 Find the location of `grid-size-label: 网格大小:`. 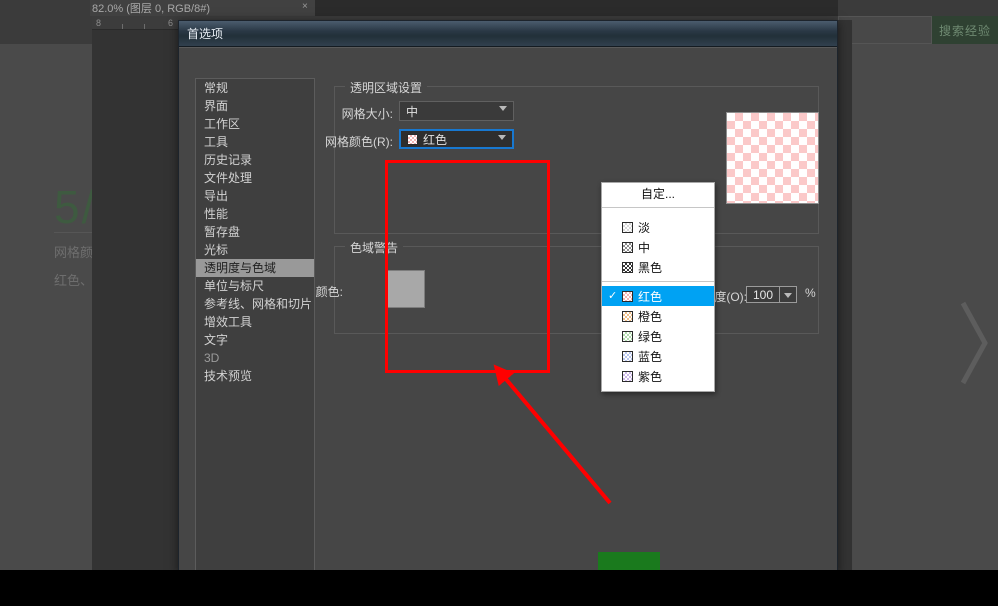

grid-size-label: 网格大小: is located at coordinates (367, 114).